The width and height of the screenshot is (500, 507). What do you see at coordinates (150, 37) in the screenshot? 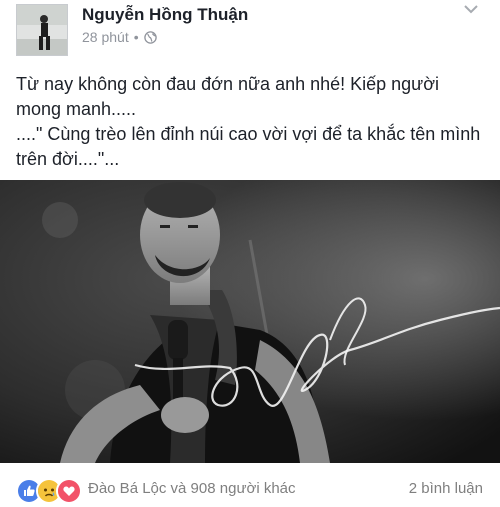
I see `globe-icon` at bounding box center [150, 37].